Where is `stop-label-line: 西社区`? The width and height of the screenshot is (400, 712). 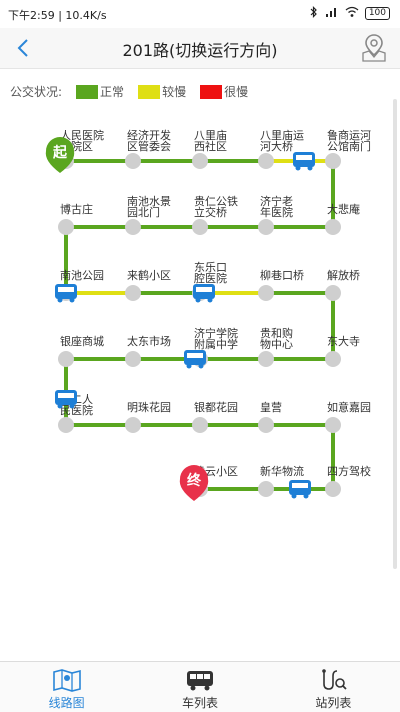 stop-label-line: 西社区 is located at coordinates (210, 146).